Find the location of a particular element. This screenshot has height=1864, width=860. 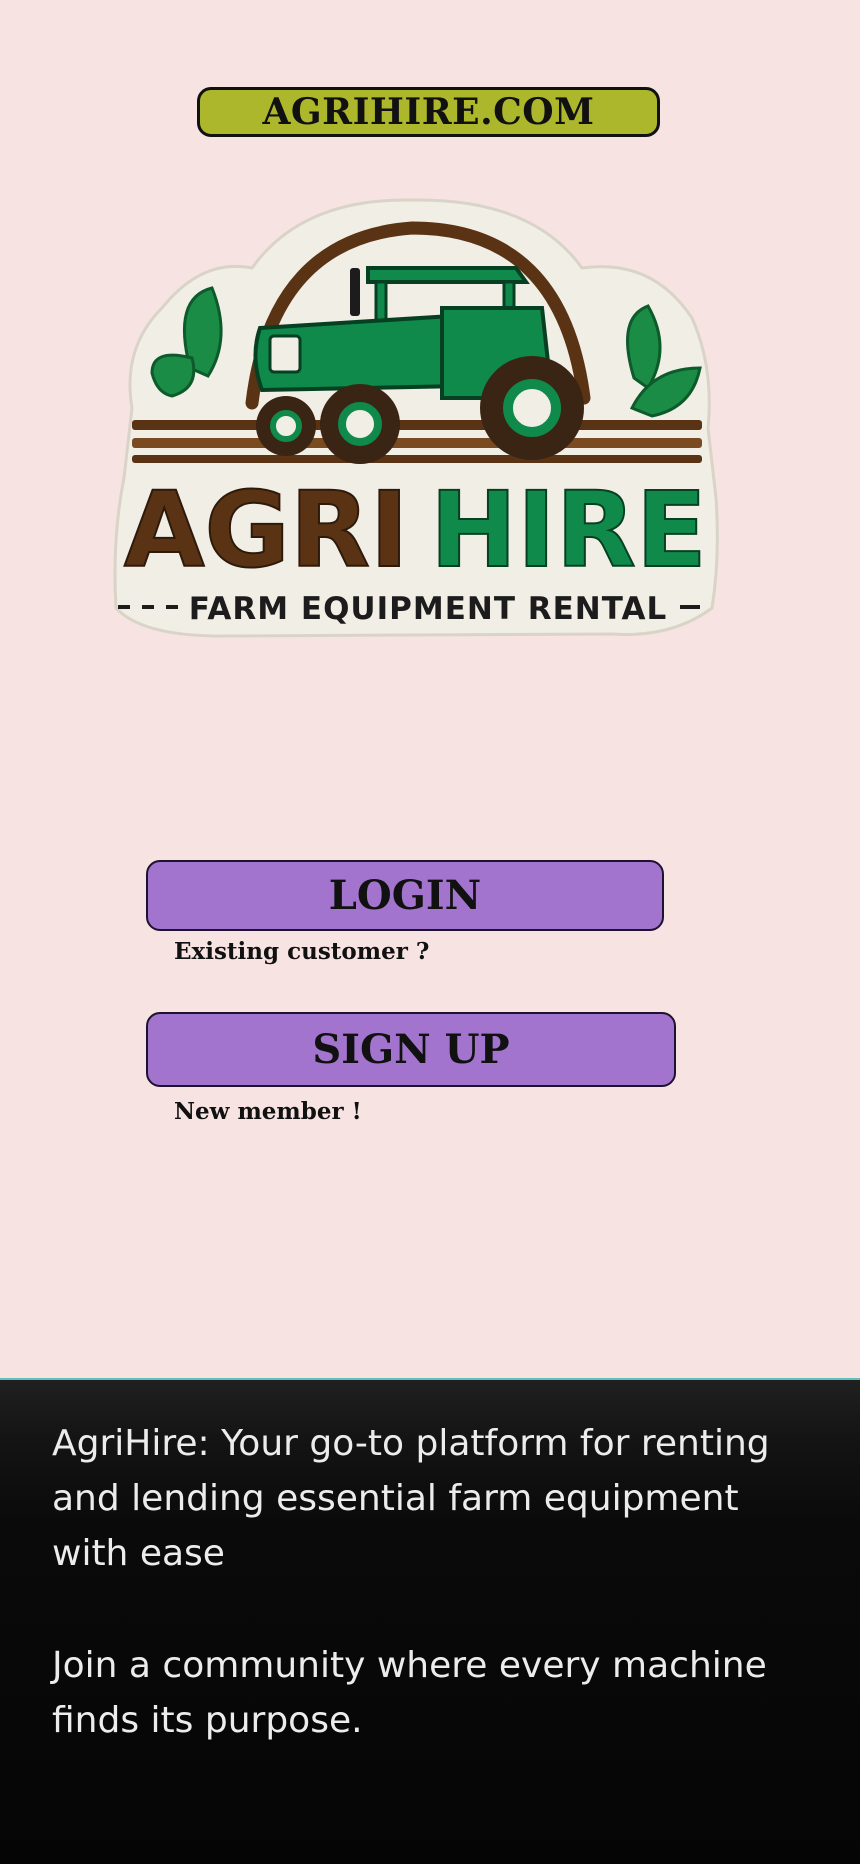

login-button: LOGIN is located at coordinates (405, 895).